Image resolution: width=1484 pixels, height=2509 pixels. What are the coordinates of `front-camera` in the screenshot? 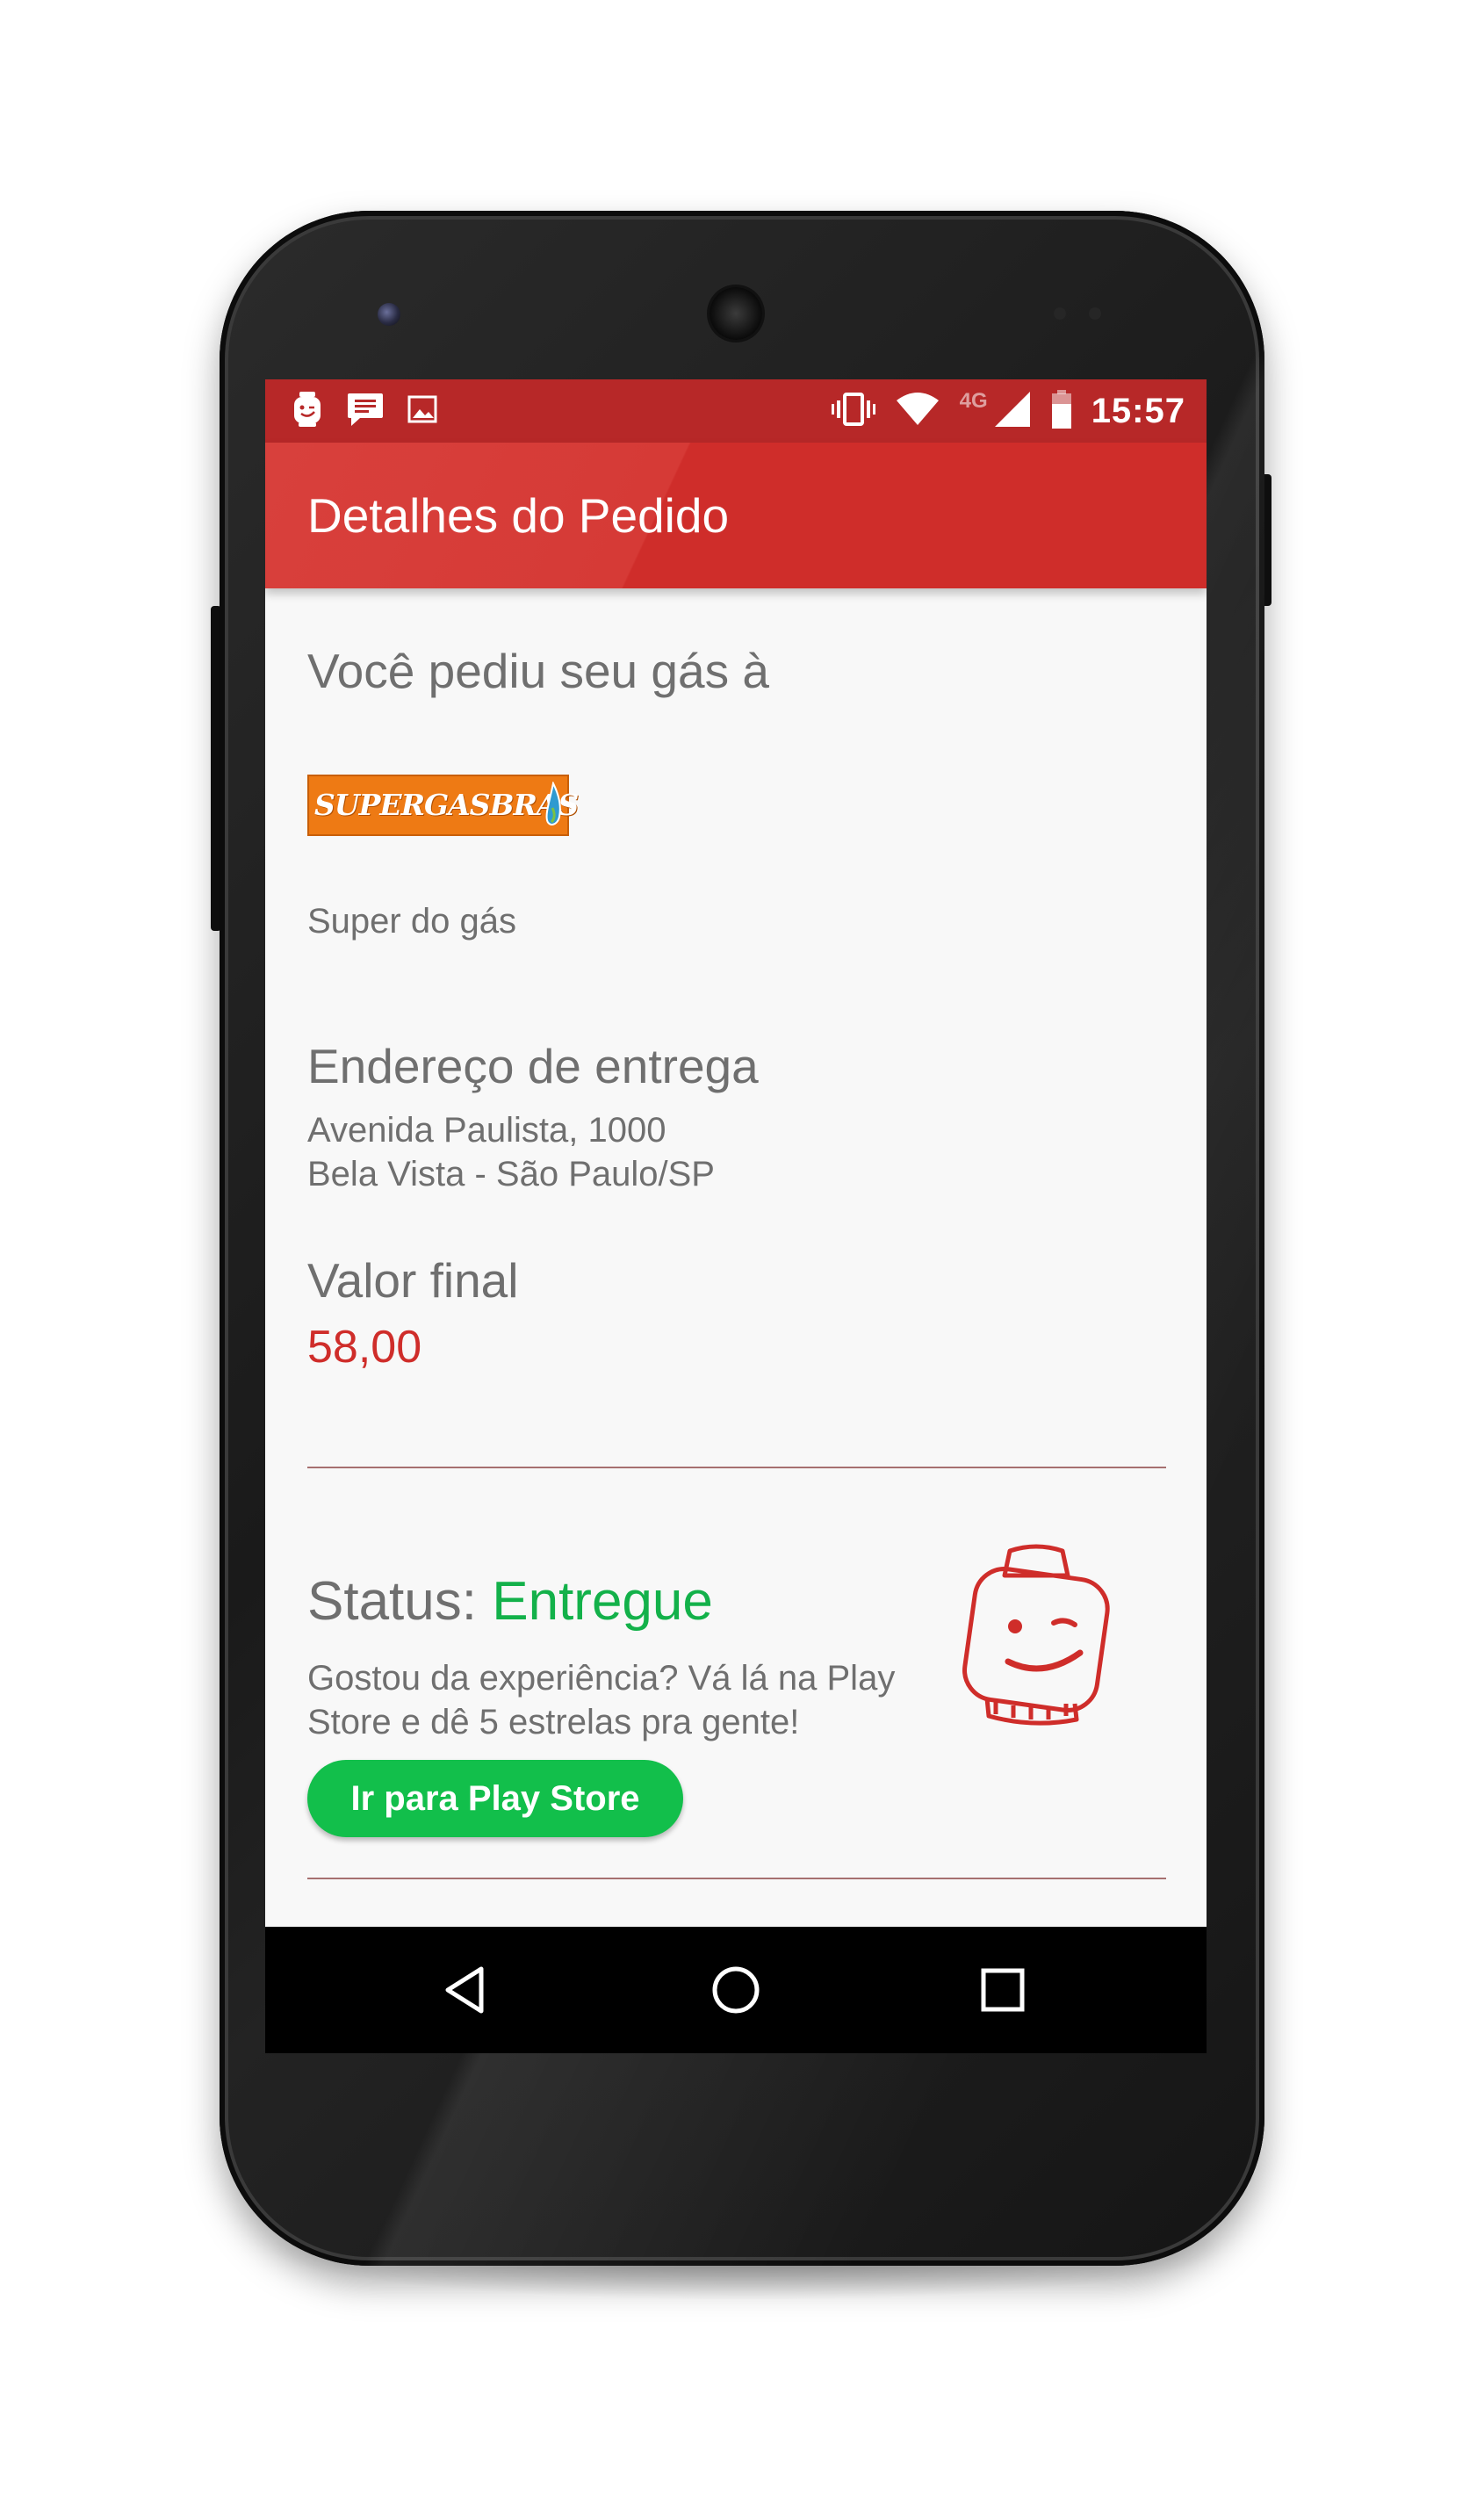 It's located at (389, 314).